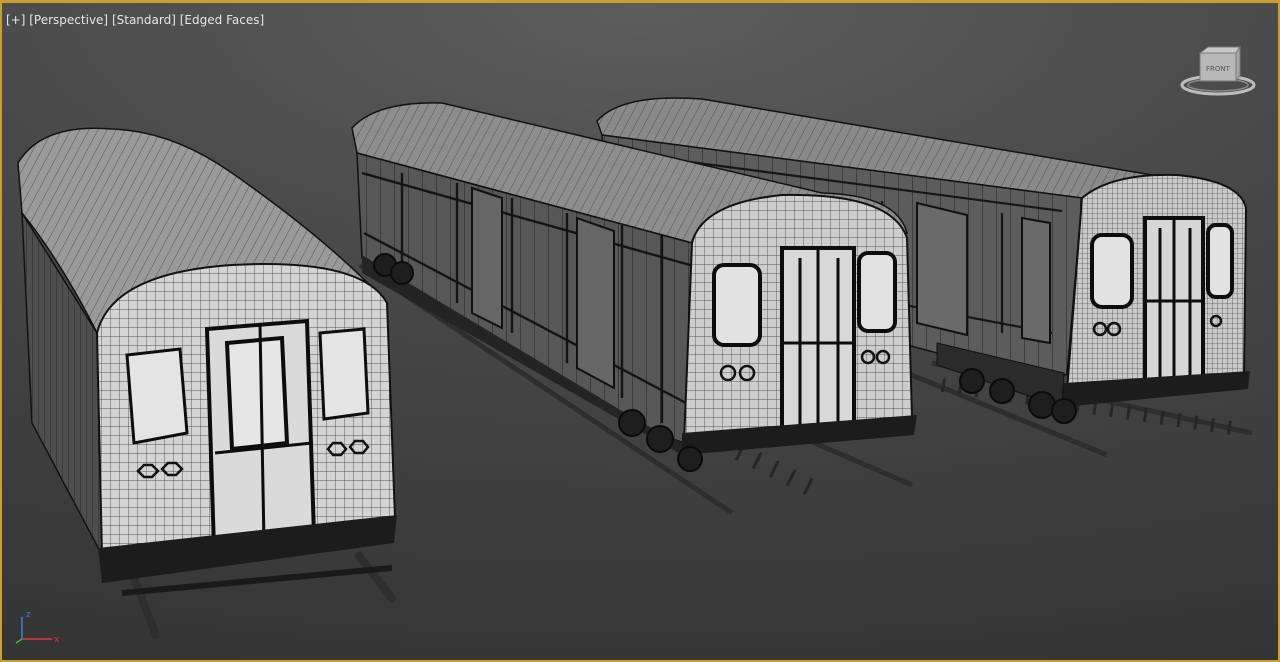 The width and height of the screenshot is (1280, 662). I want to click on axis-x-label: x, so click(57, 640).